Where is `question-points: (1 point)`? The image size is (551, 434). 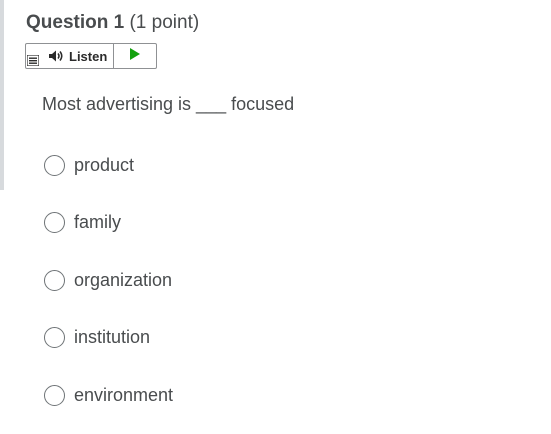 question-points: (1 point) is located at coordinates (164, 22).